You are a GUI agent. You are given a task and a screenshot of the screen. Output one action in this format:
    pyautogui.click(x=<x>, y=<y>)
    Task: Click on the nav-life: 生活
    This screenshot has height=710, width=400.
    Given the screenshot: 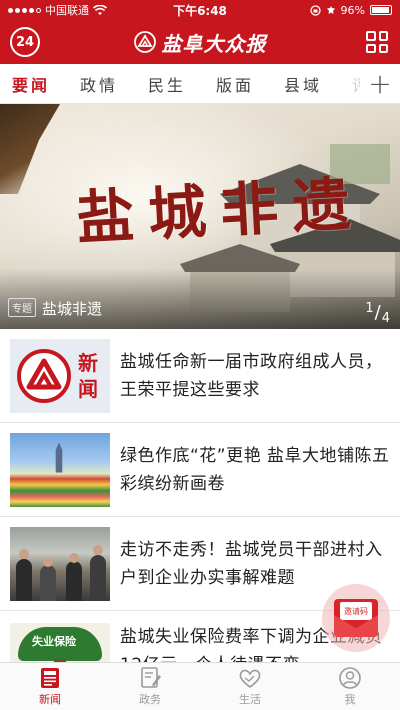 What is the action you would take?
    pyautogui.click(x=250, y=686)
    